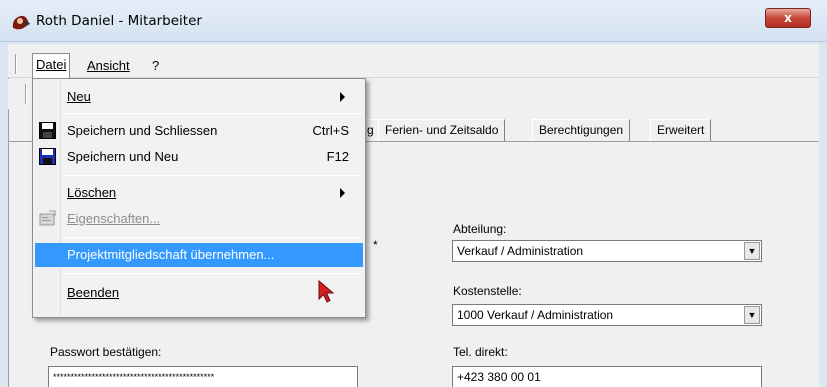  What do you see at coordinates (788, 18) in the screenshot?
I see `close-button: x` at bounding box center [788, 18].